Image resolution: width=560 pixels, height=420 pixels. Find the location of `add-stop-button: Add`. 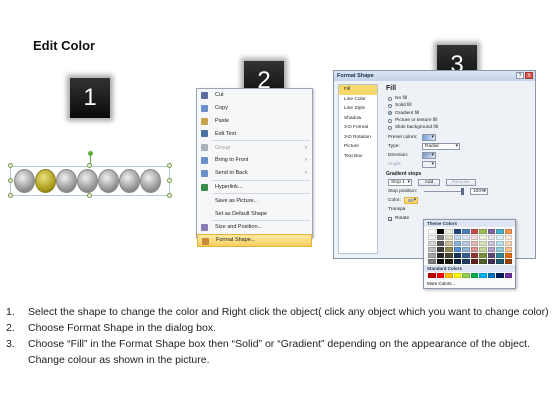

add-stop-button: Add is located at coordinates (429, 183).